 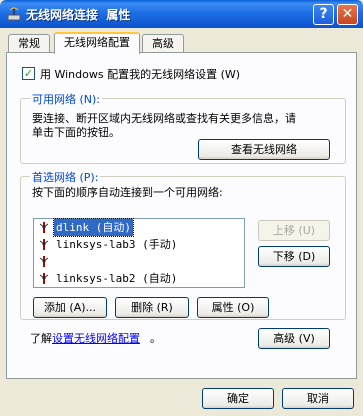 What do you see at coordinates (238, 398) in the screenshot?
I see `ok-button: 确定` at bounding box center [238, 398].